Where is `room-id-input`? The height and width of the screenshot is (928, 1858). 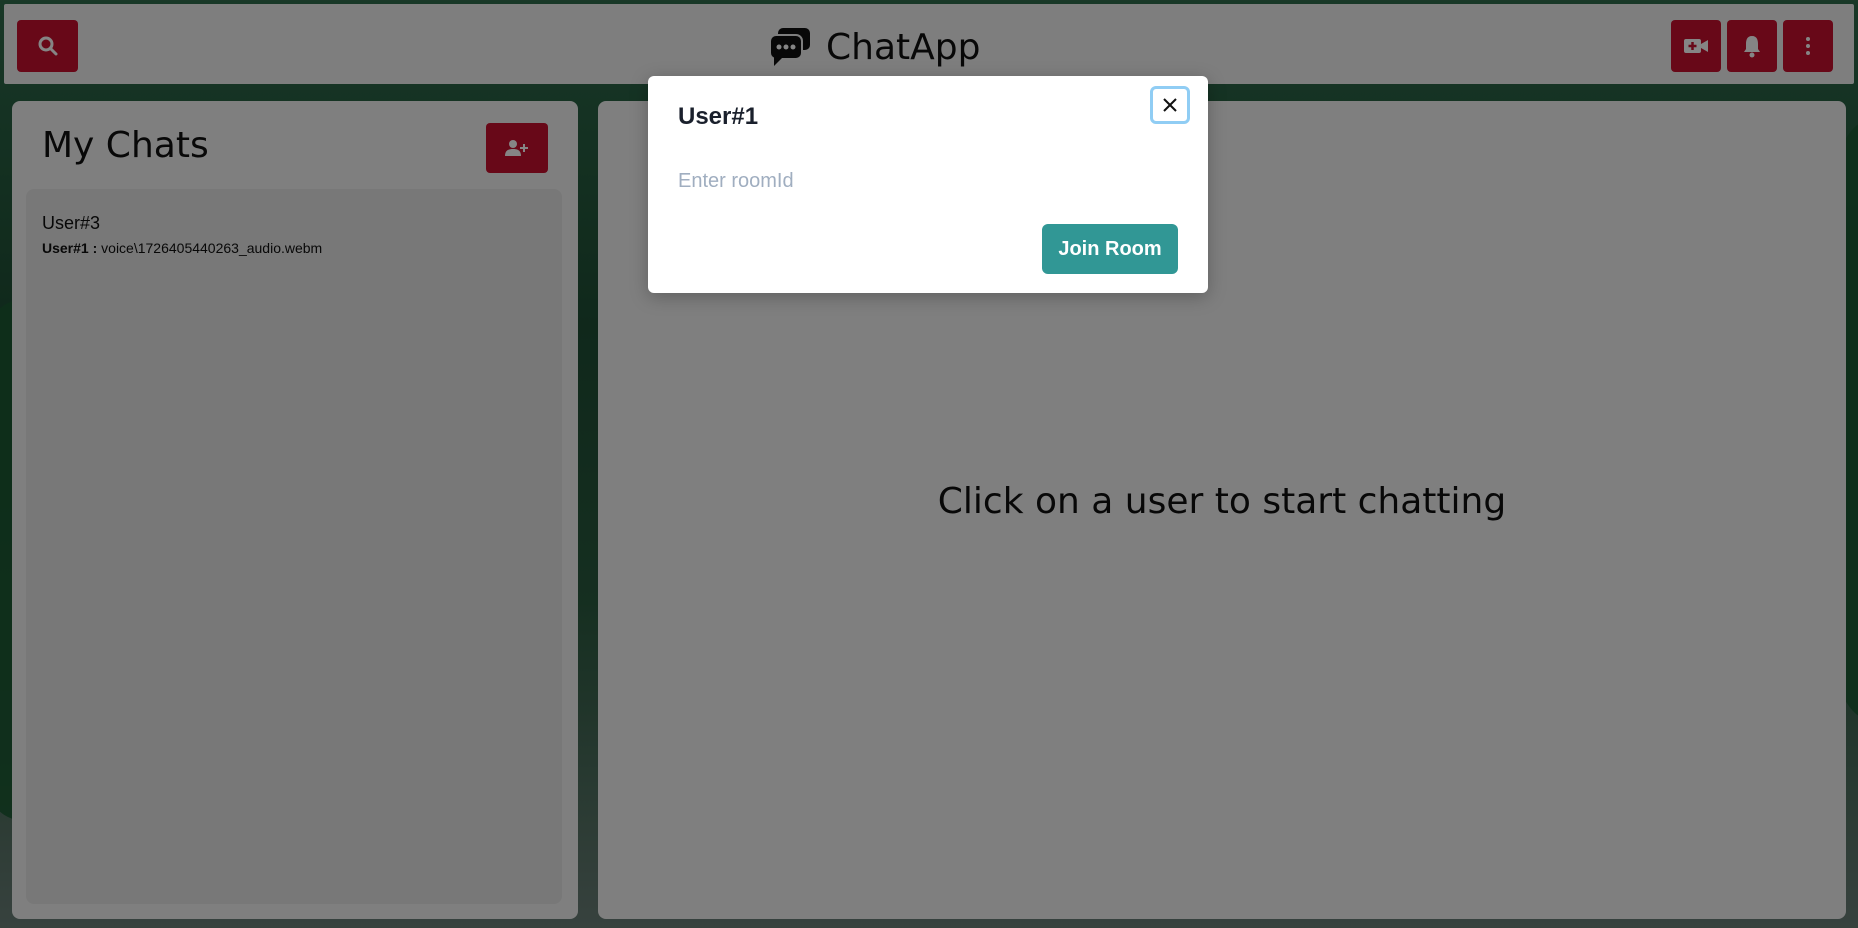 room-id-input is located at coordinates (918, 181).